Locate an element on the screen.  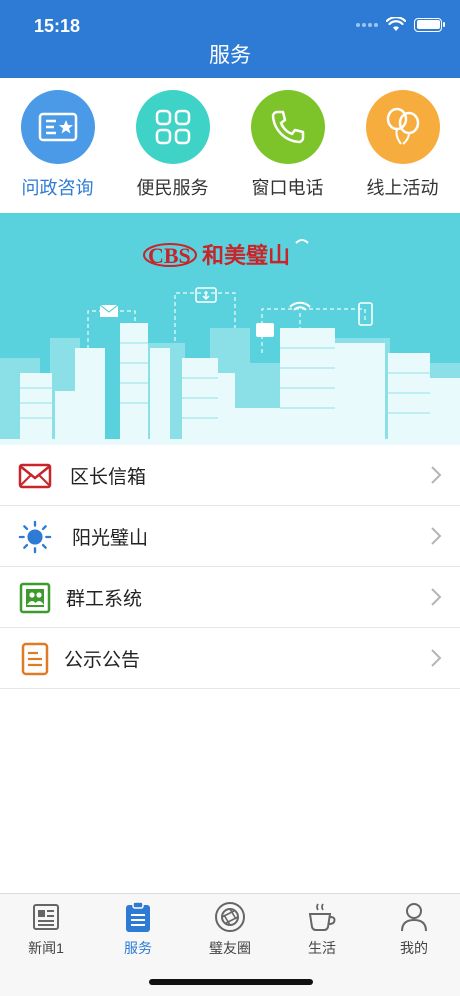
sun-icon is located at coordinates (35, 537).